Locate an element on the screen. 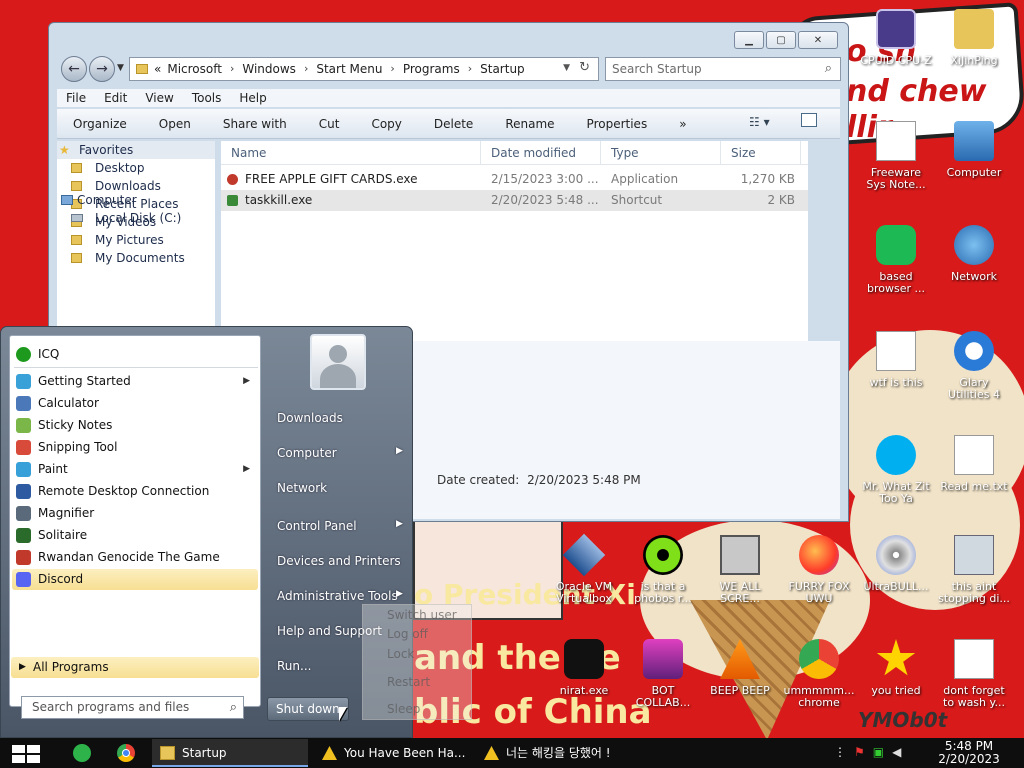 The width and height of the screenshot is (1024, 768). start-item-remote-desktop-connection: Remote Desktop Connection is located at coordinates (135, 491).